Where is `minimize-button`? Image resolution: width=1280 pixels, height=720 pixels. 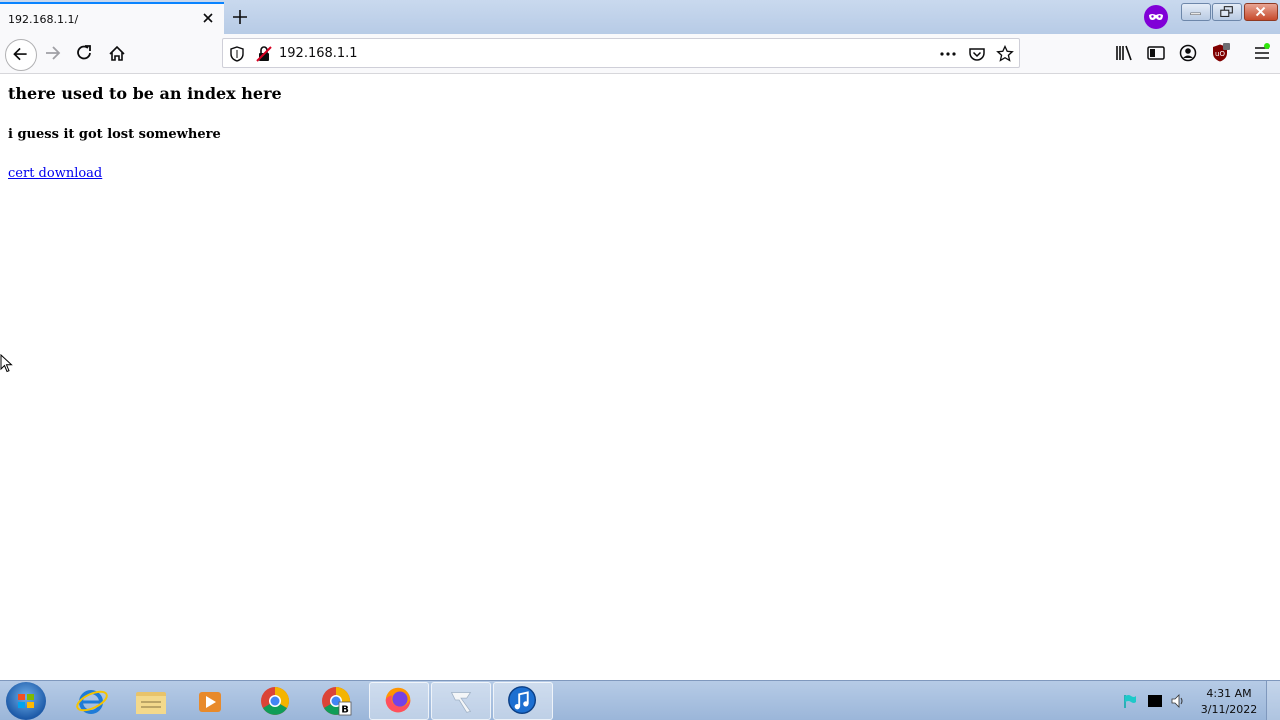
minimize-button is located at coordinates (1196, 12).